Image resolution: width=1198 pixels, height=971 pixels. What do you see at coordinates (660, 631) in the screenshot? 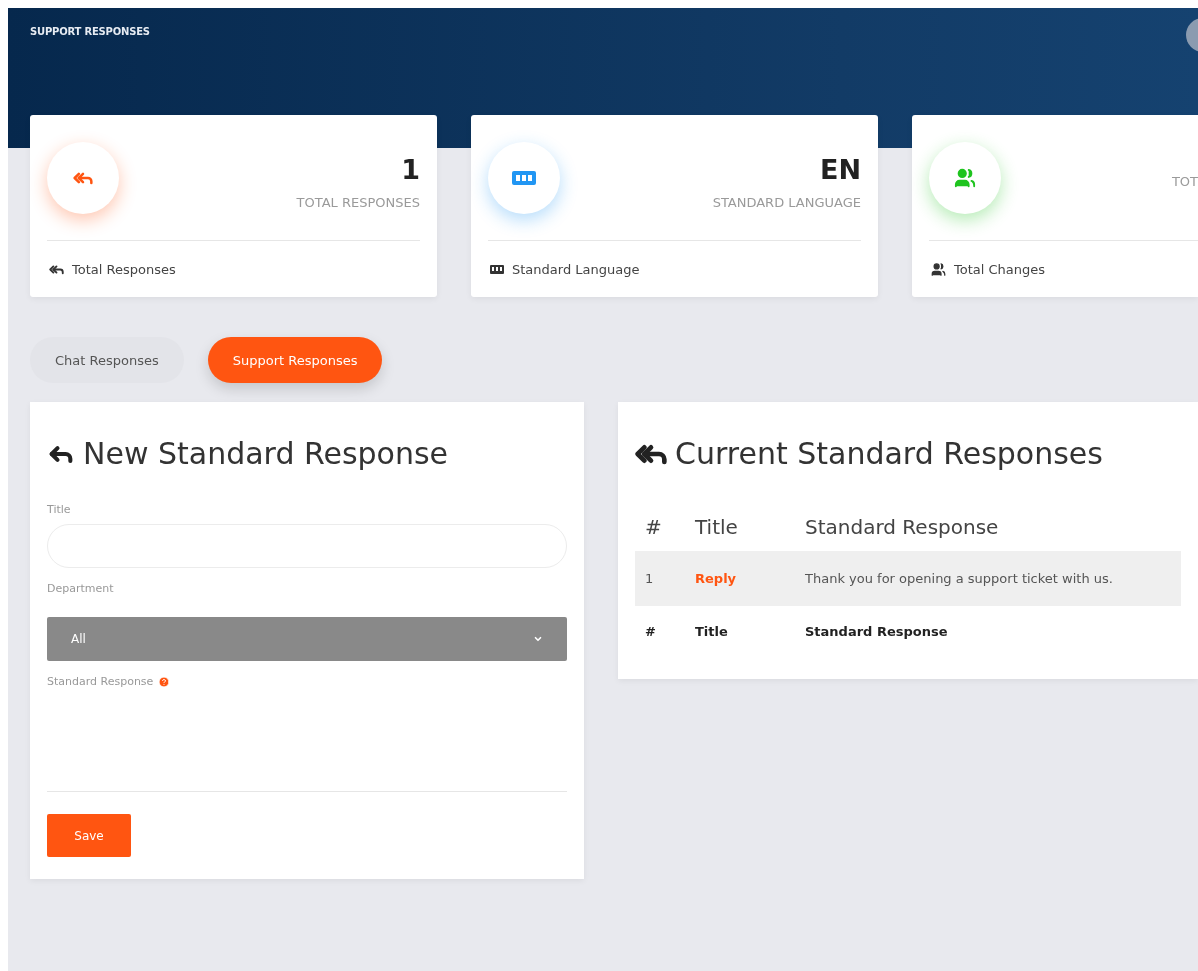
I see `column-footer: #` at bounding box center [660, 631].